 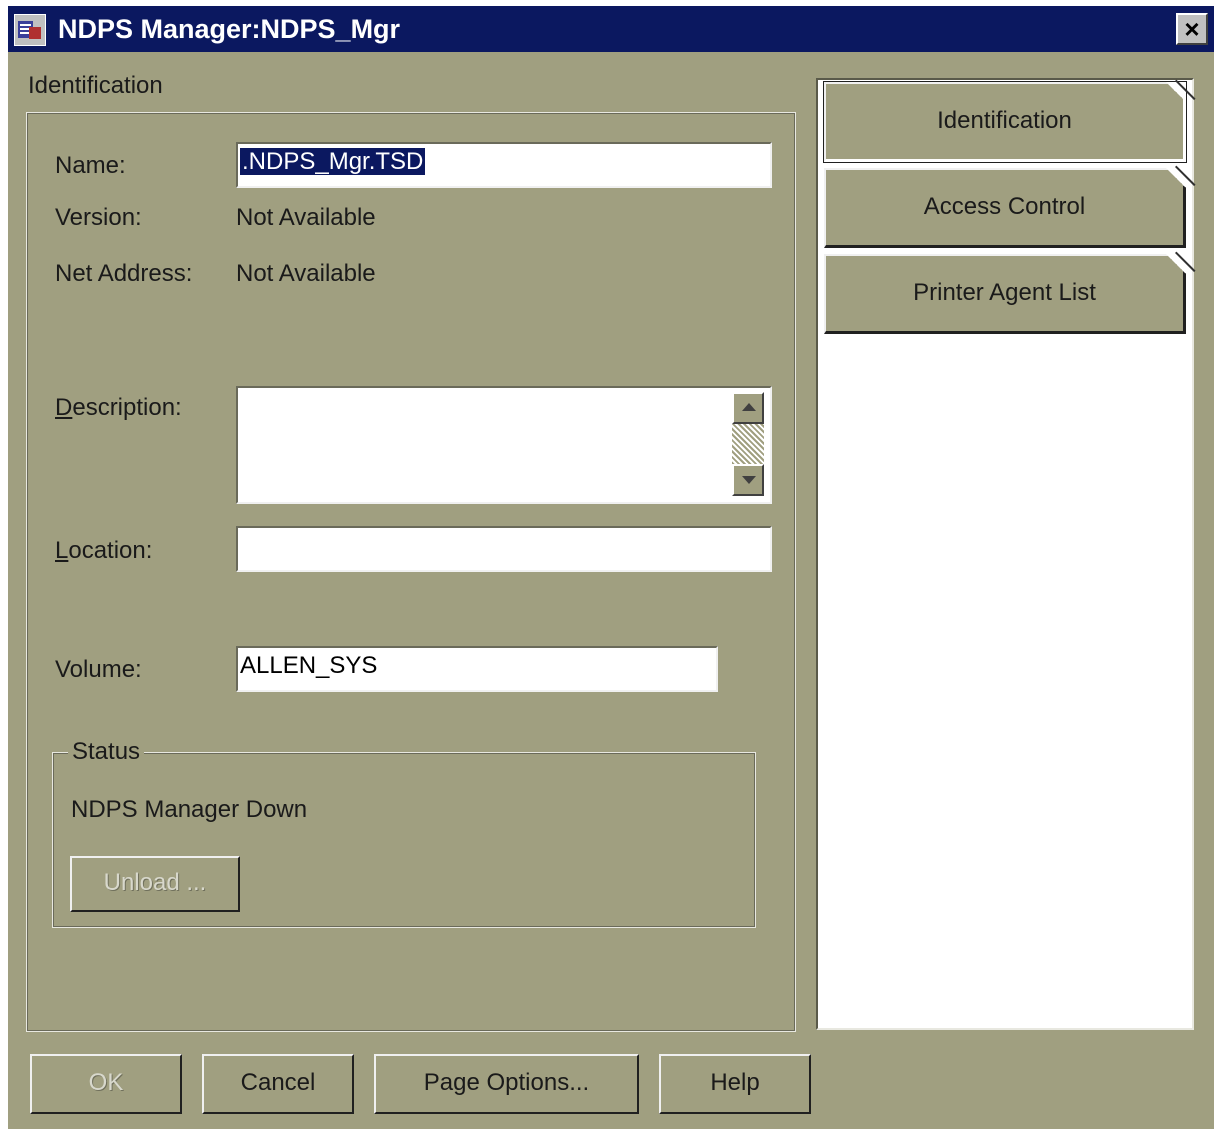 What do you see at coordinates (1192, 29) in the screenshot?
I see `close-button: ×` at bounding box center [1192, 29].